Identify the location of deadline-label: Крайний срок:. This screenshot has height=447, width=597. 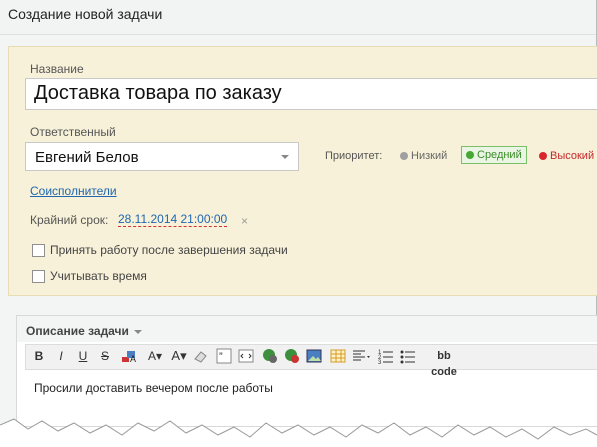
(69, 220).